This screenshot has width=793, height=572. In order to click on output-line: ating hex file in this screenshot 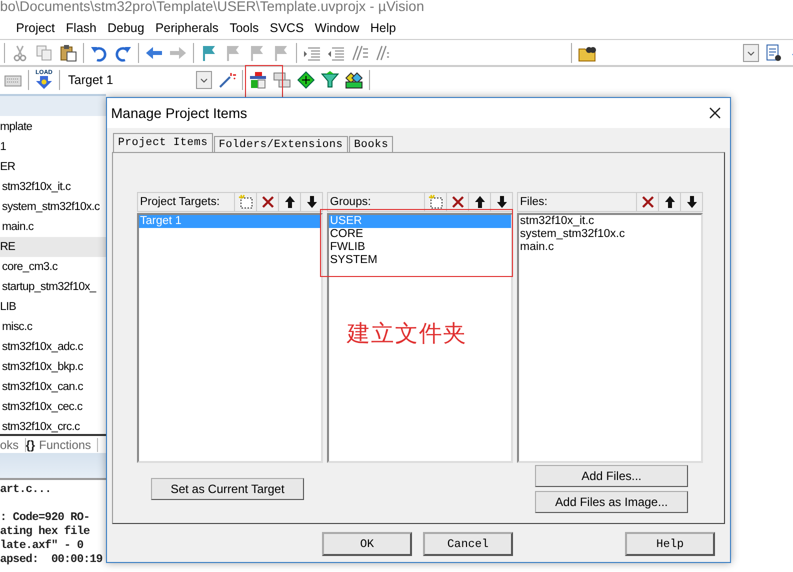, I will do `click(45, 531)`.